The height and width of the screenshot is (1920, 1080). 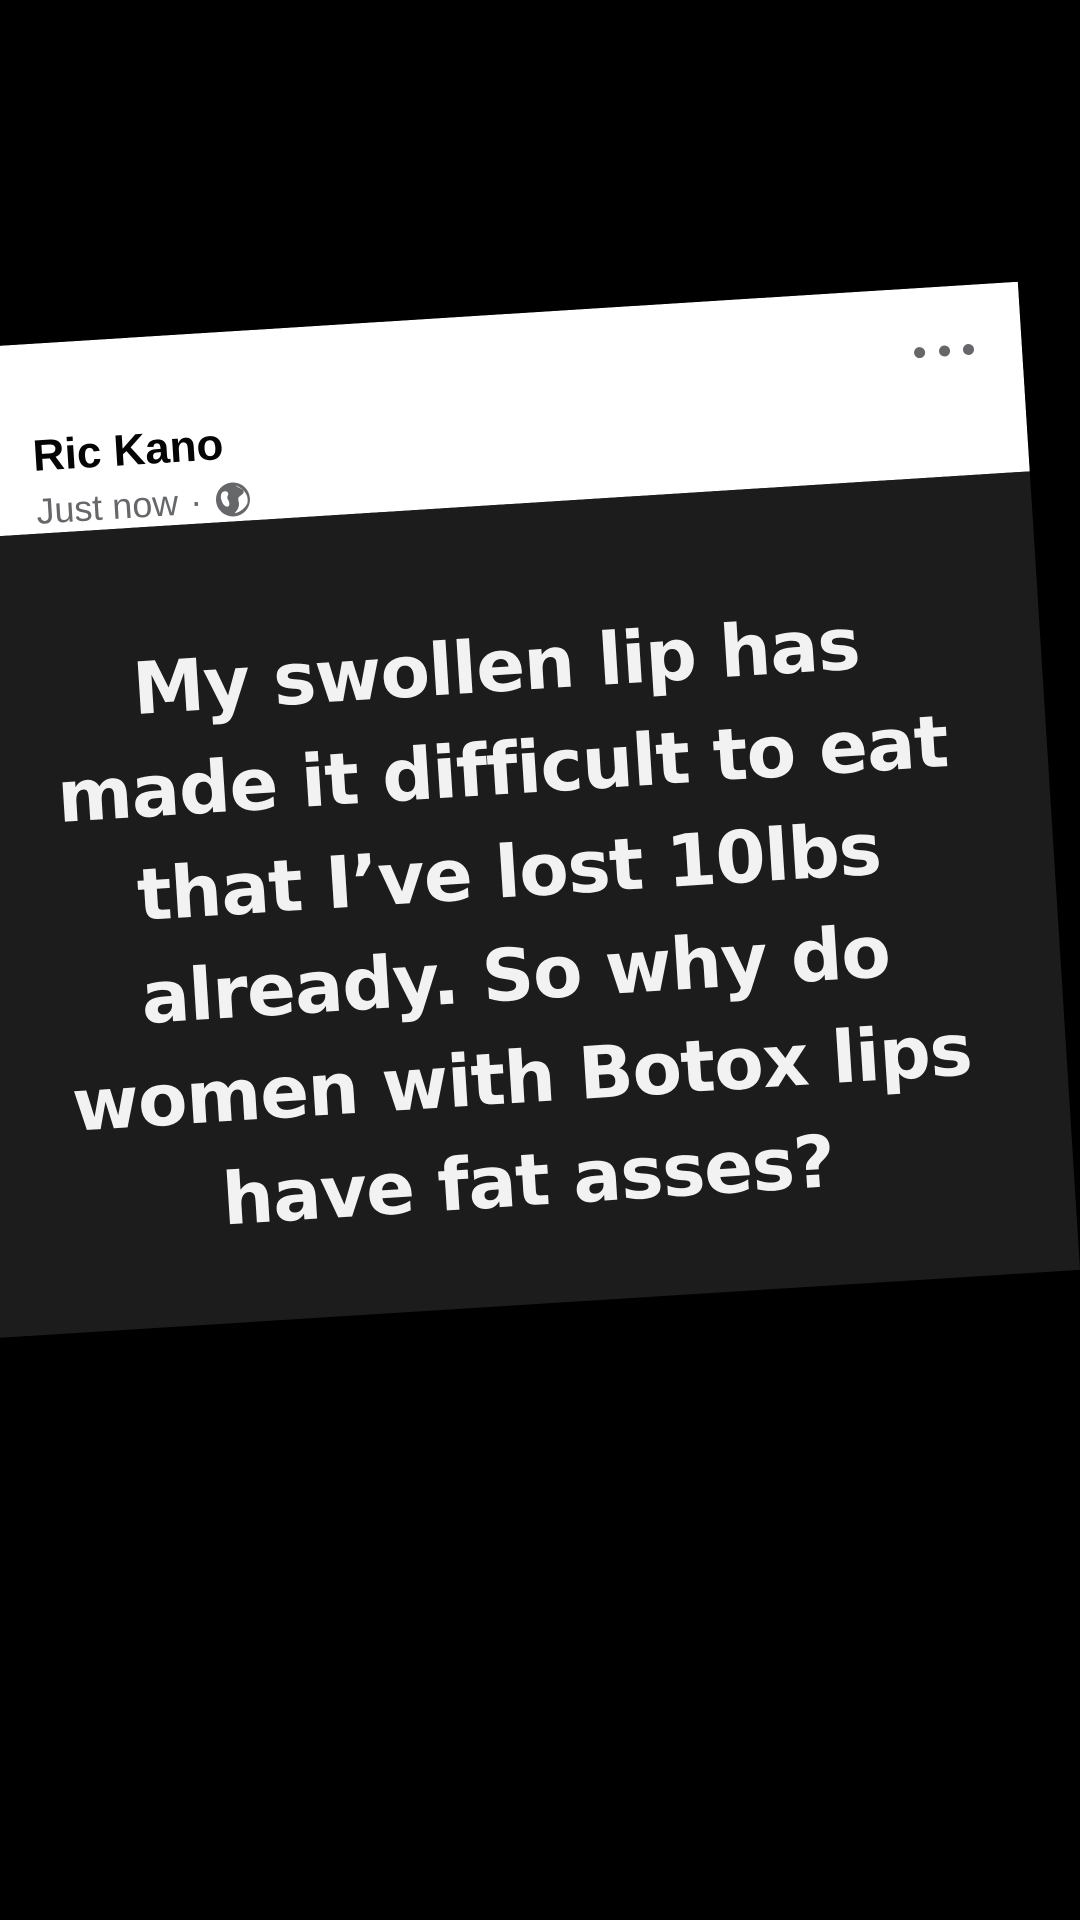 I want to click on author-name: Ric Kano, so click(x=127, y=451).